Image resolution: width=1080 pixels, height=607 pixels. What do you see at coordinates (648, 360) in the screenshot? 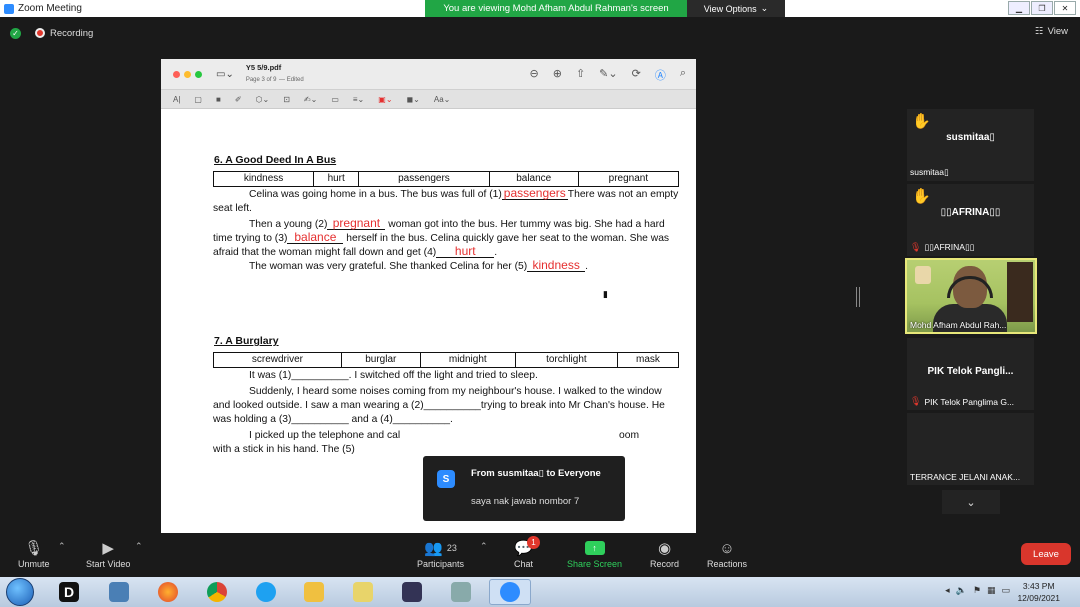
I see `word-cell: mask` at bounding box center [648, 360].